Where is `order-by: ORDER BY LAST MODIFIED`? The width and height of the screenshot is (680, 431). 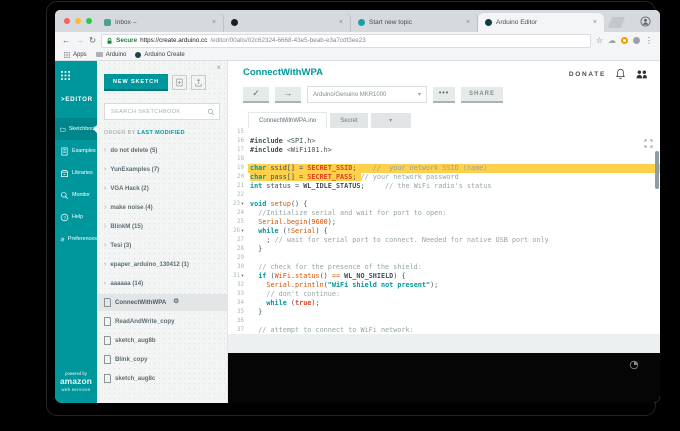 order-by: ORDER BY LAST MODIFIED is located at coordinates (162, 133).